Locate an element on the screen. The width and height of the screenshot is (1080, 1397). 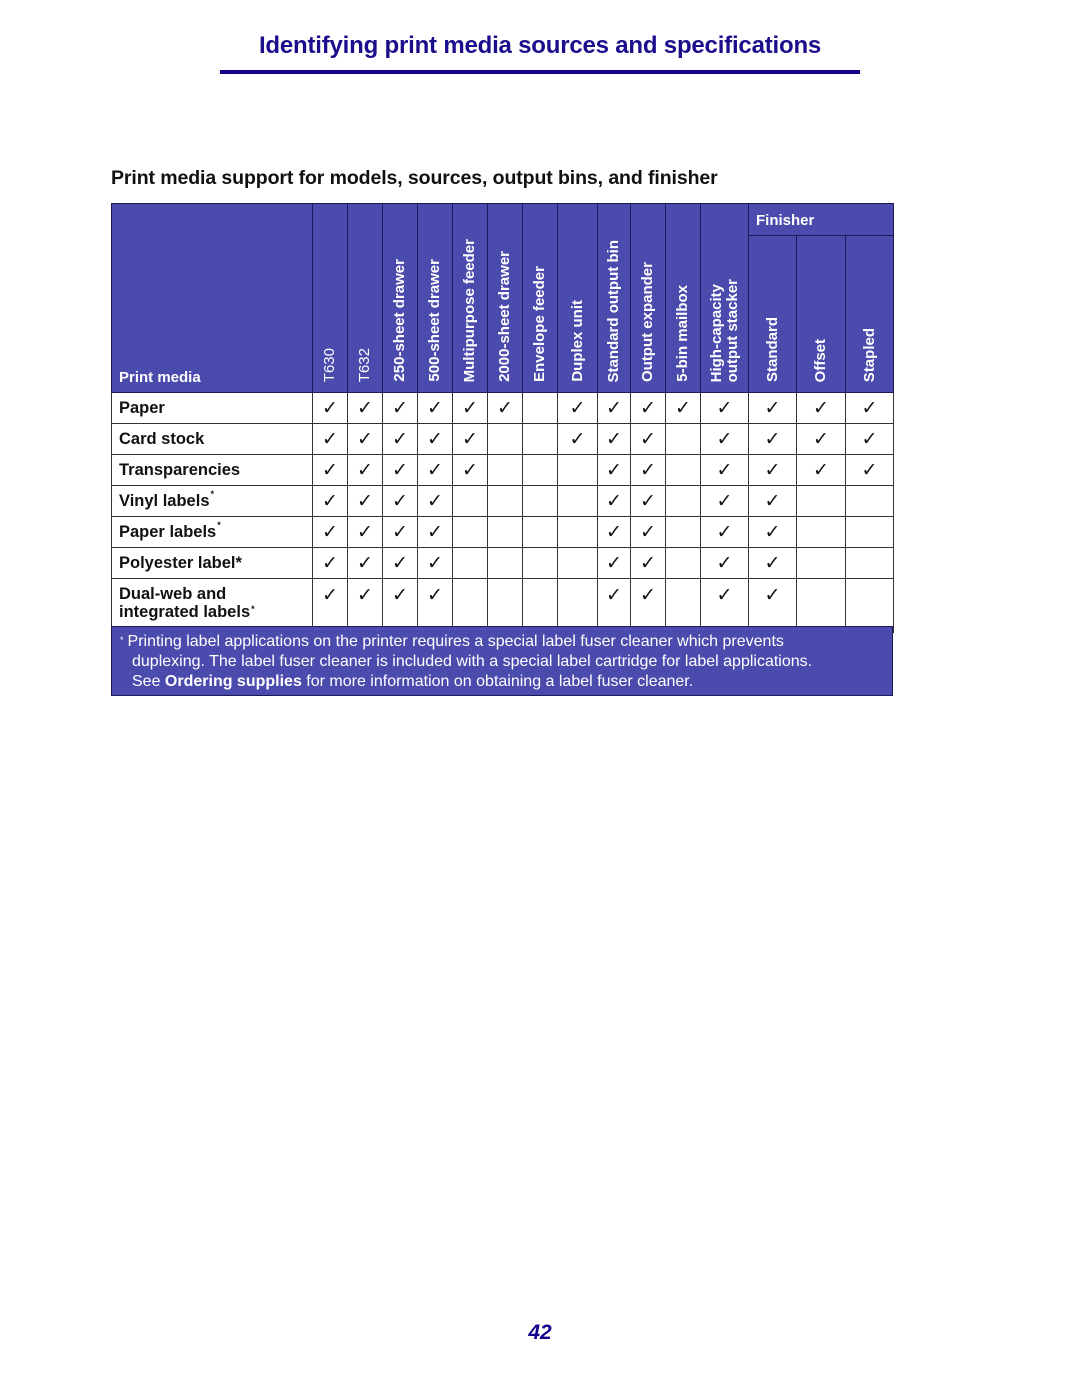
table-row: Card stock ✓ ✓ ✓ ✓ ✓ ✓ ✓ ✓ ✓ ✓ ✓ ✓ is located at coordinates (503, 439).